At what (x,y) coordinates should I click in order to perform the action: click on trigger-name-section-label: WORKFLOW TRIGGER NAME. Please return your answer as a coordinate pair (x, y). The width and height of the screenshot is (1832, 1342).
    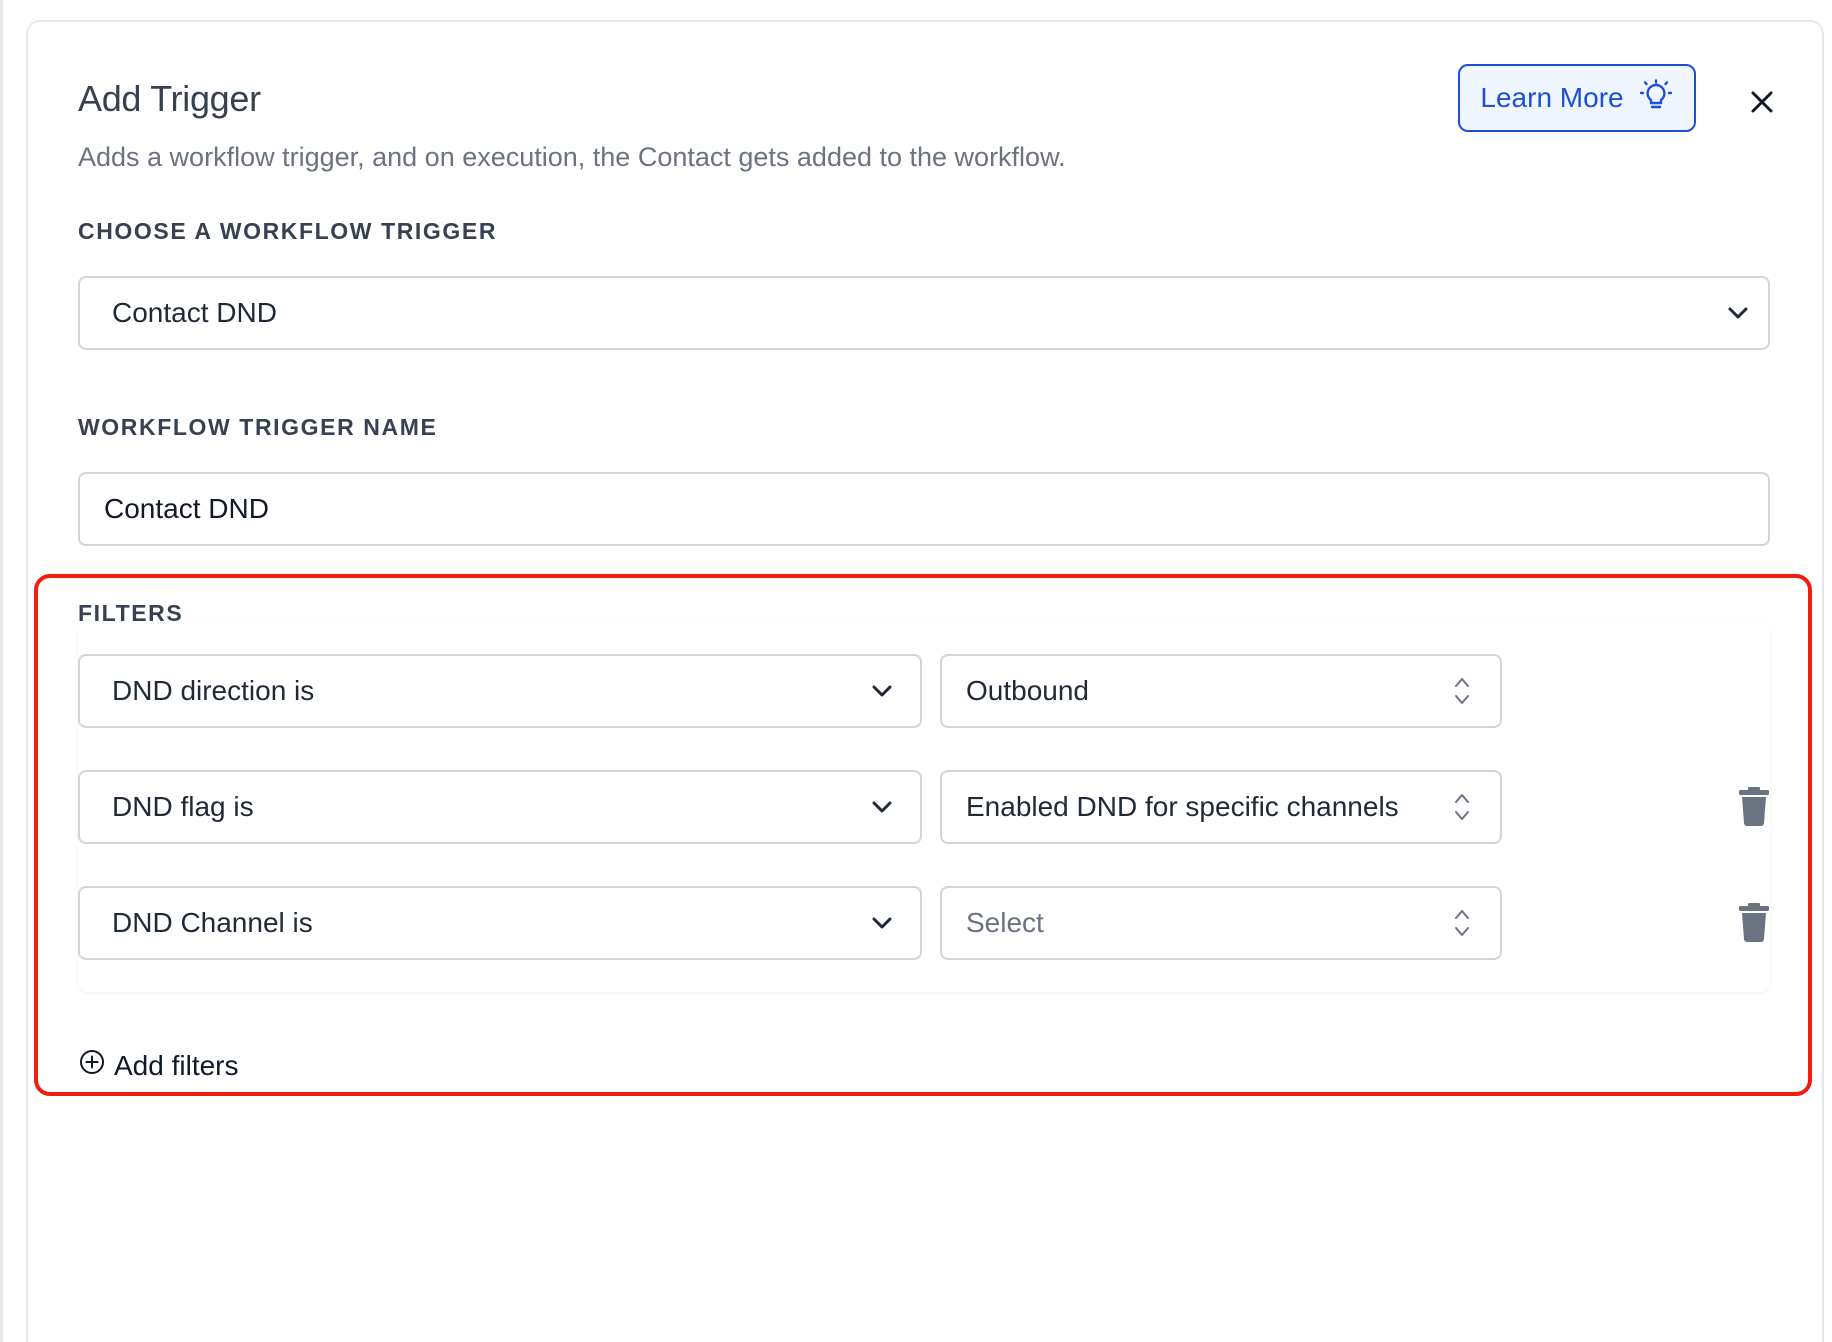
    Looking at the image, I should click on (258, 427).